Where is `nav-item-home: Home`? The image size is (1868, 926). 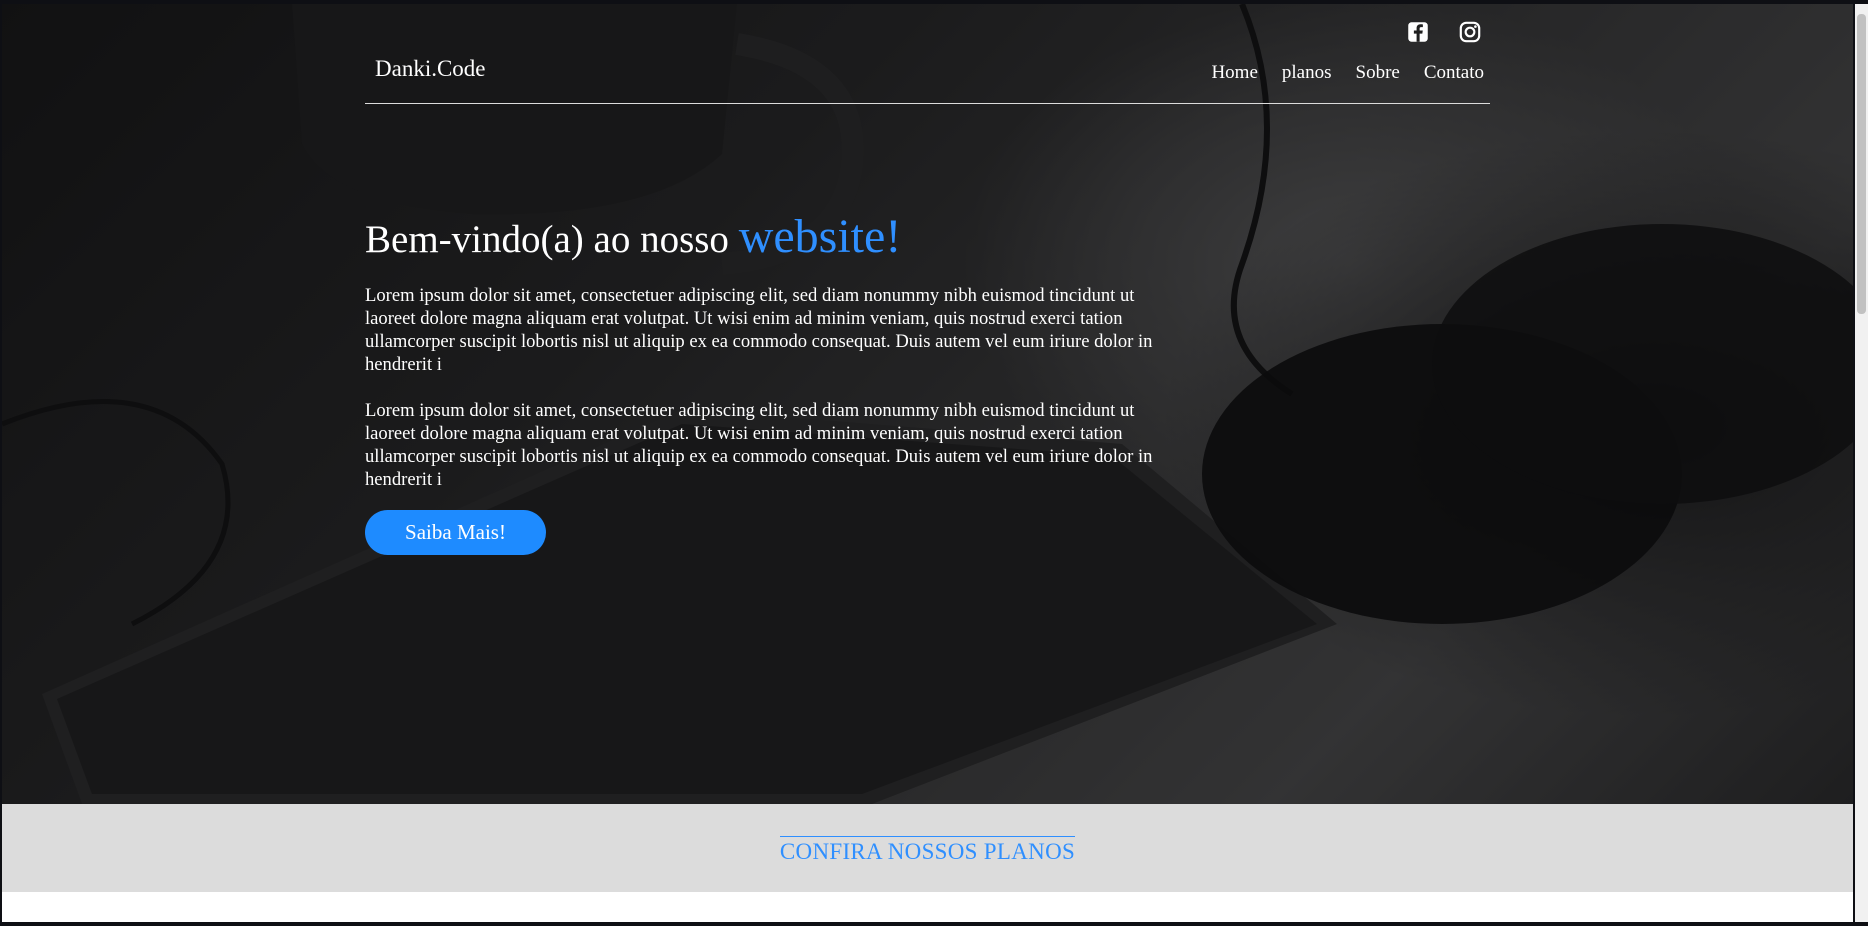 nav-item-home: Home is located at coordinates (1234, 73).